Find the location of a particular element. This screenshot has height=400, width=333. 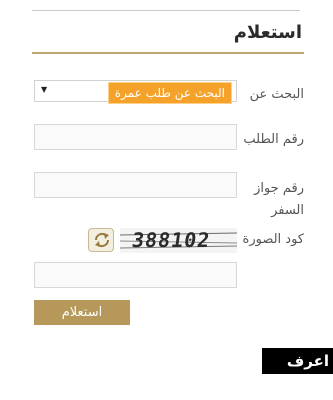

passport-number-input is located at coordinates (135, 185).